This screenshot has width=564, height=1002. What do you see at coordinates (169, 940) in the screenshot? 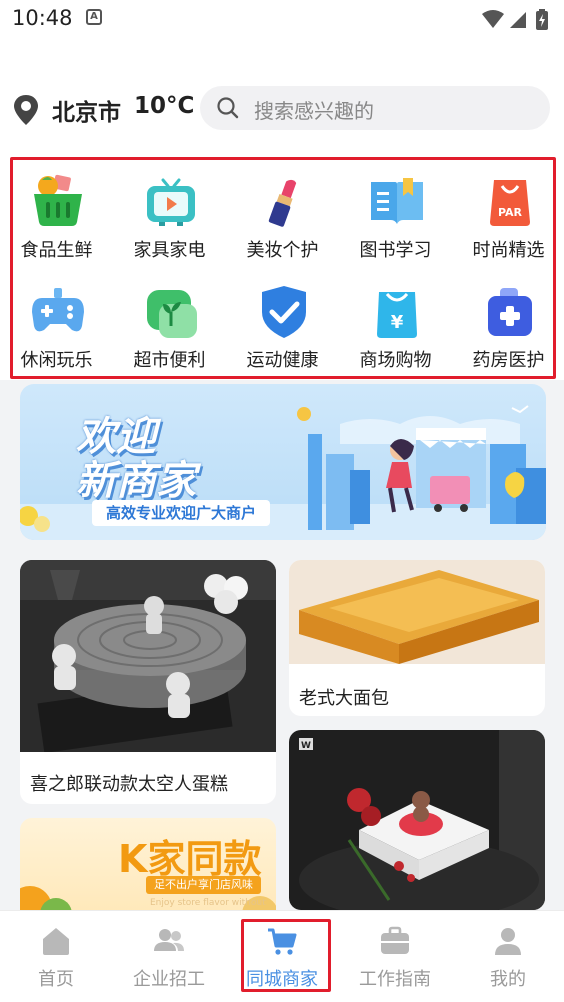
I see `users-icon` at bounding box center [169, 940].